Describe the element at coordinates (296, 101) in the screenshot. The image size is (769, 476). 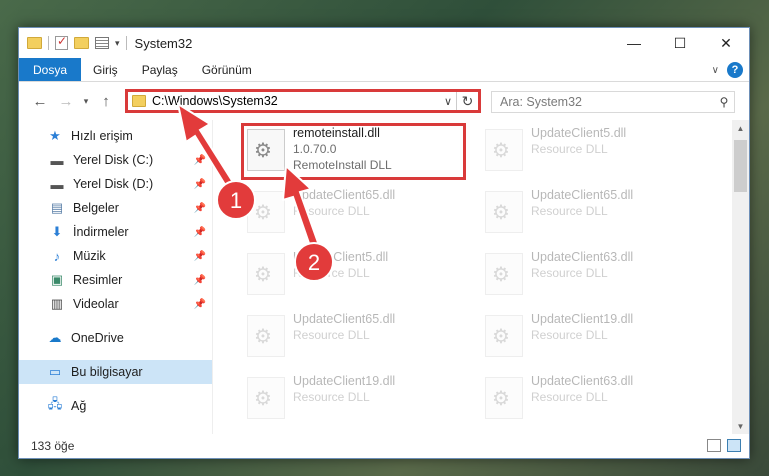
I see `address-path: C:\Windows\System32` at that location.